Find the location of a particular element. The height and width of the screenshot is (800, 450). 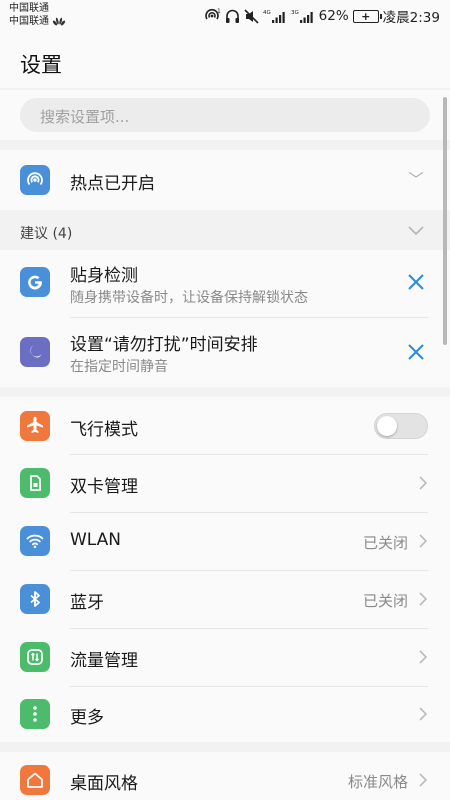

airplane-mode-toggle is located at coordinates (401, 426).